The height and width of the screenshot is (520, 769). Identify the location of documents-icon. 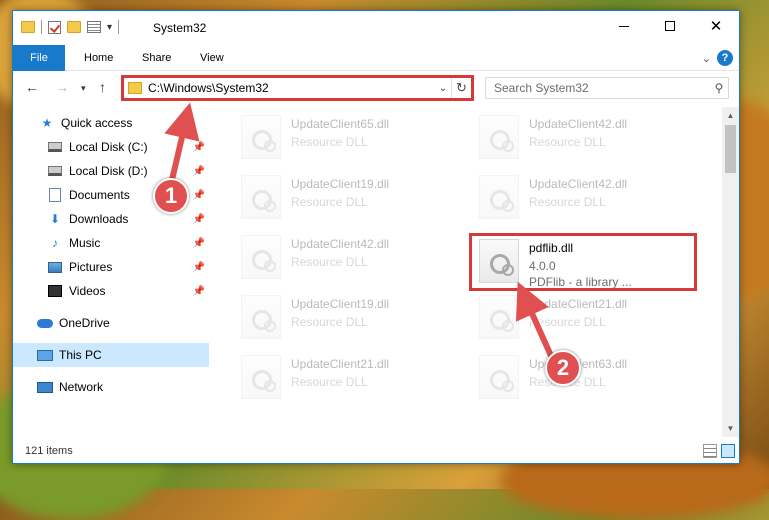
(55, 195).